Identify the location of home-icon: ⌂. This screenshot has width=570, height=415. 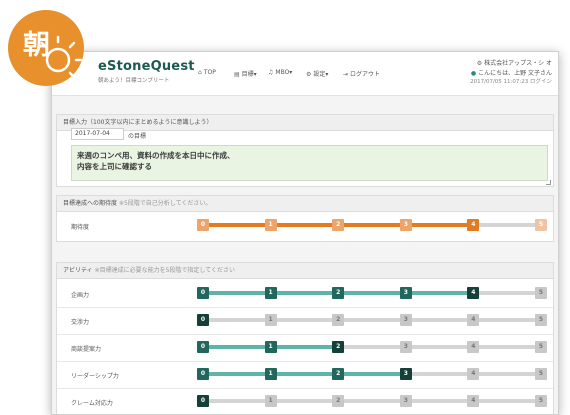
(200, 72).